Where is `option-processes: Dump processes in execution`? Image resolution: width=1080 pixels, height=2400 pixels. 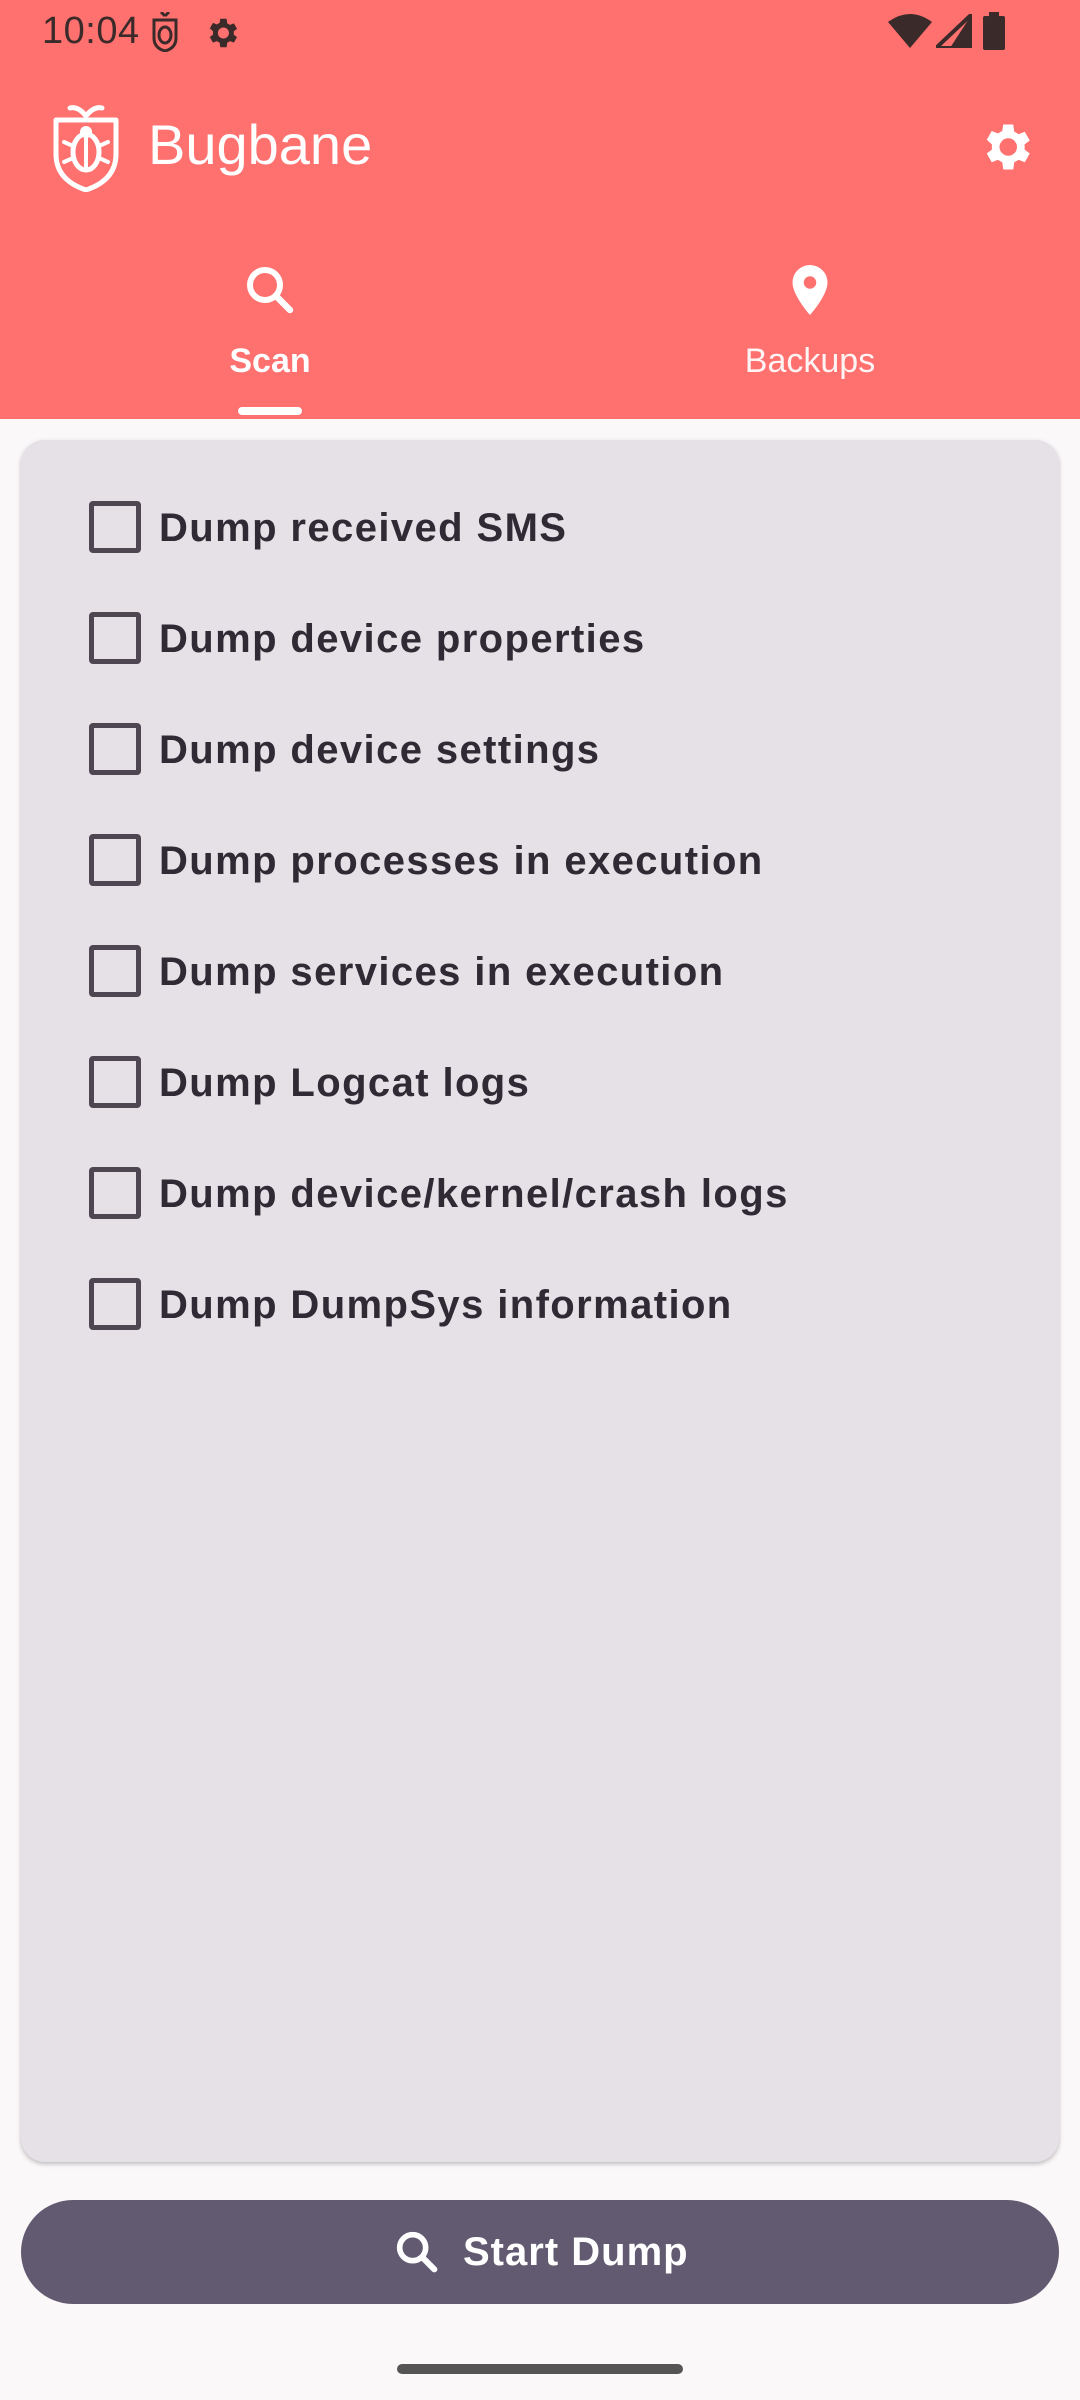
option-processes: Dump processes in execution is located at coordinates (537, 859).